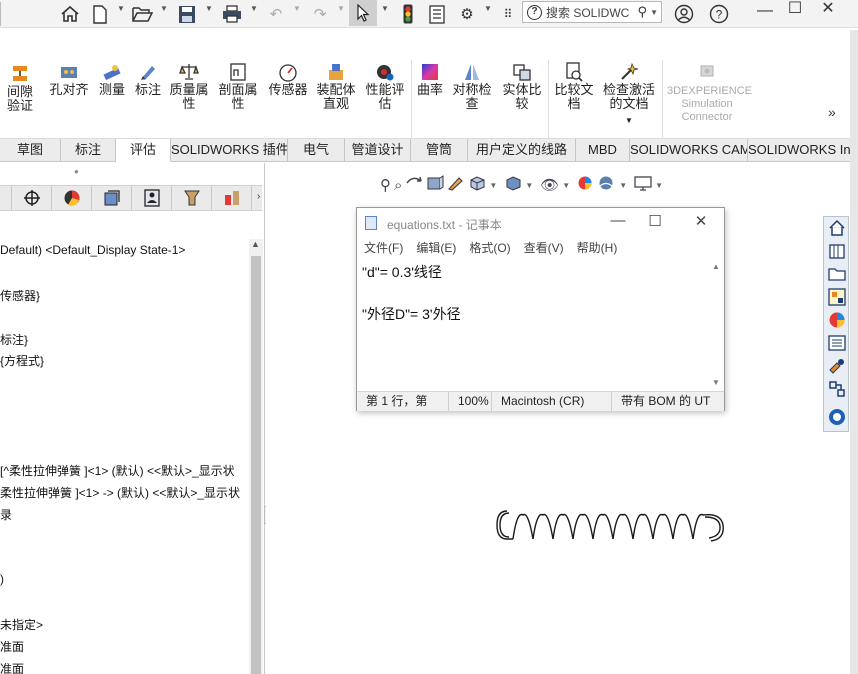 The image size is (858, 674). Describe the element at coordinates (837, 298) in the screenshot. I see `view-palette-icon` at that location.